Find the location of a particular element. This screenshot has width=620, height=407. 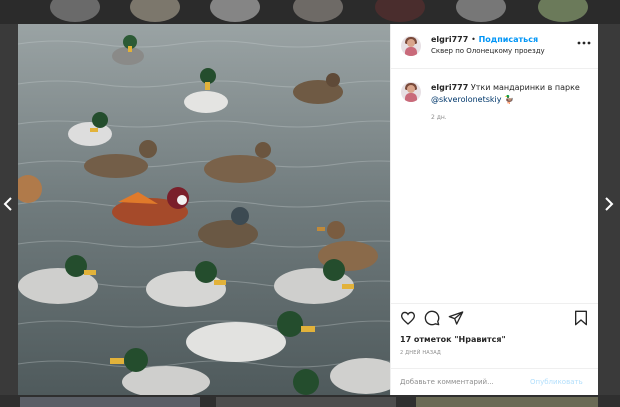

background-feed-strip is located at coordinates (310, 12).